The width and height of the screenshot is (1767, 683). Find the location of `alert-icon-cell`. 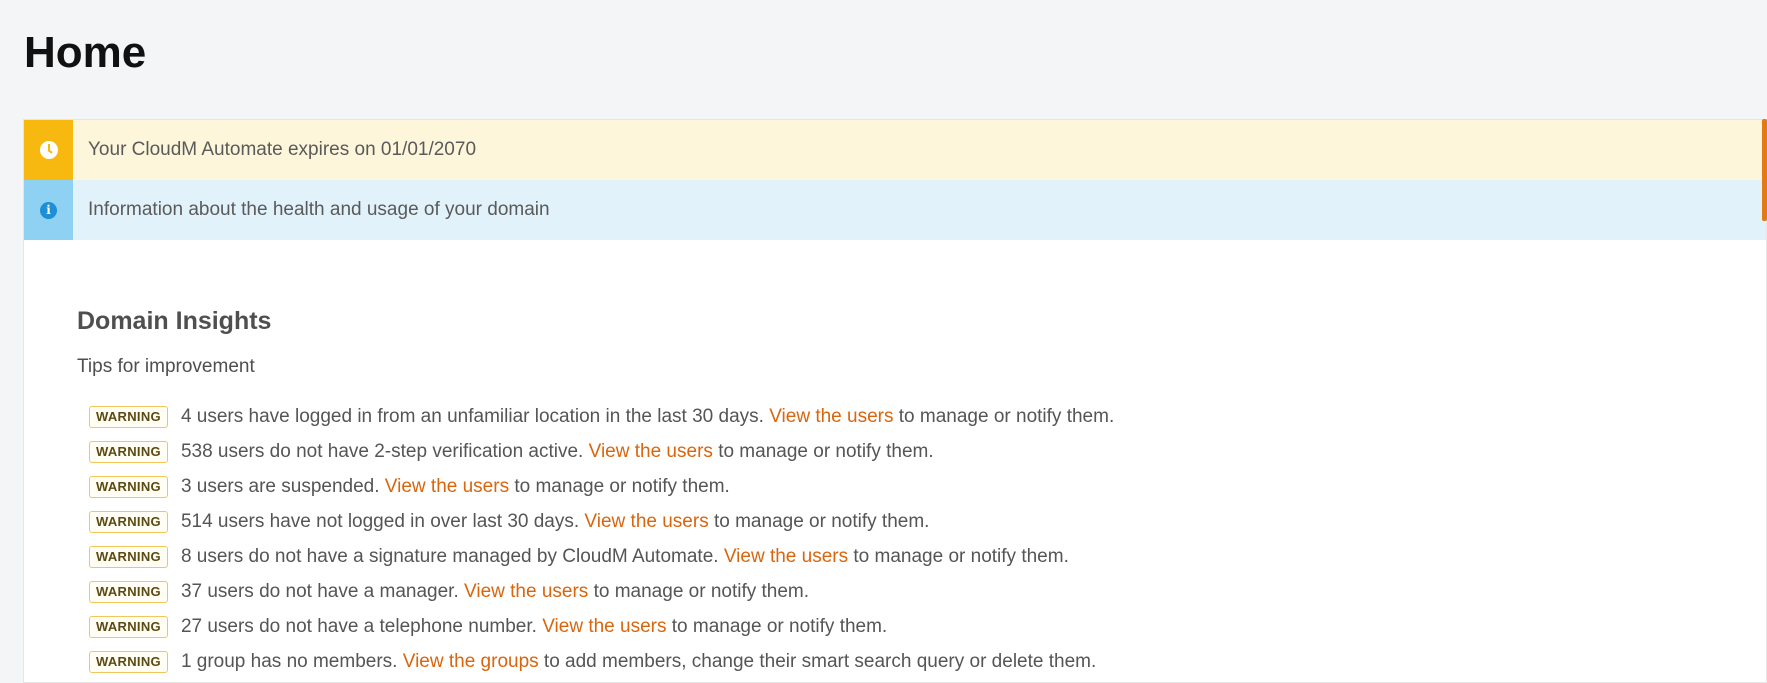

alert-icon-cell is located at coordinates (48, 150).